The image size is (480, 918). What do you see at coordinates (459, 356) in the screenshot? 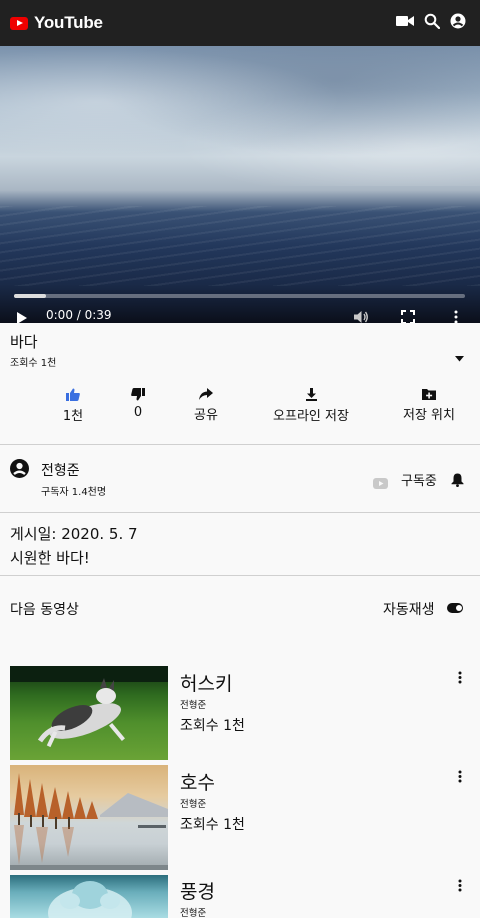
I see `chevron-down-icon` at bounding box center [459, 356].